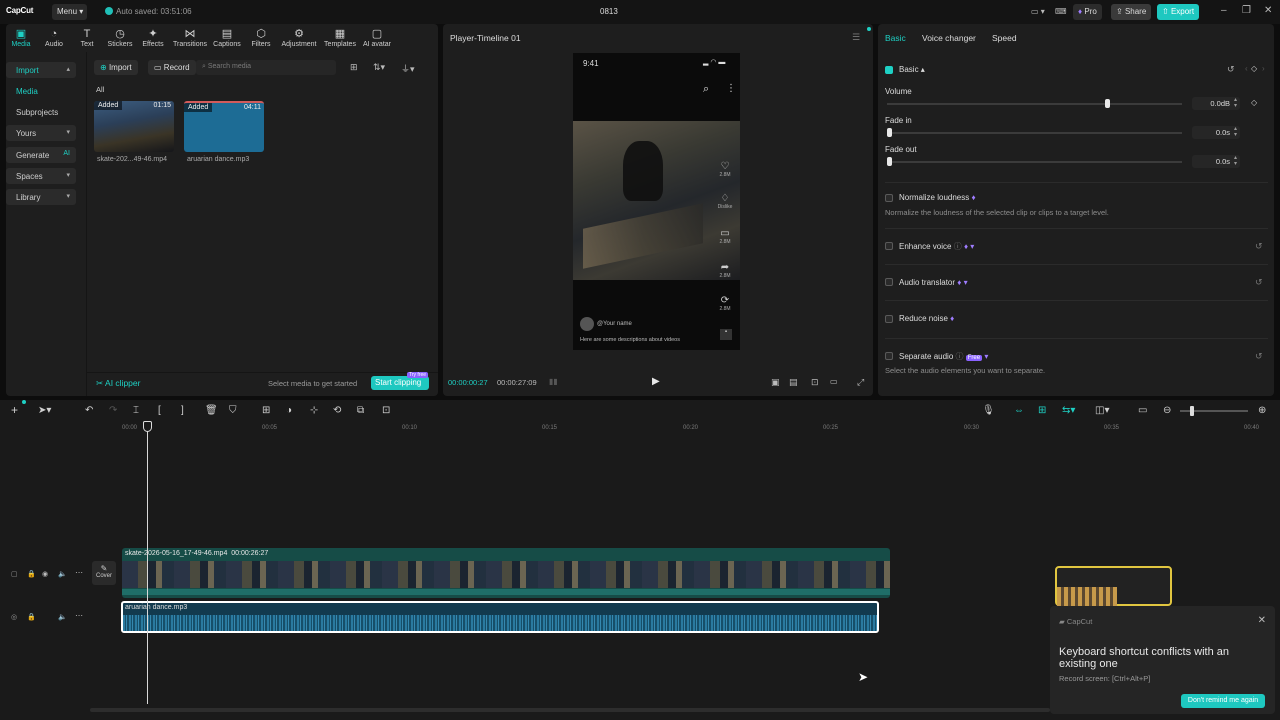 The height and width of the screenshot is (720, 1280). What do you see at coordinates (379, 67) in the screenshot?
I see `sort-icon: ⇅▾` at bounding box center [379, 67].